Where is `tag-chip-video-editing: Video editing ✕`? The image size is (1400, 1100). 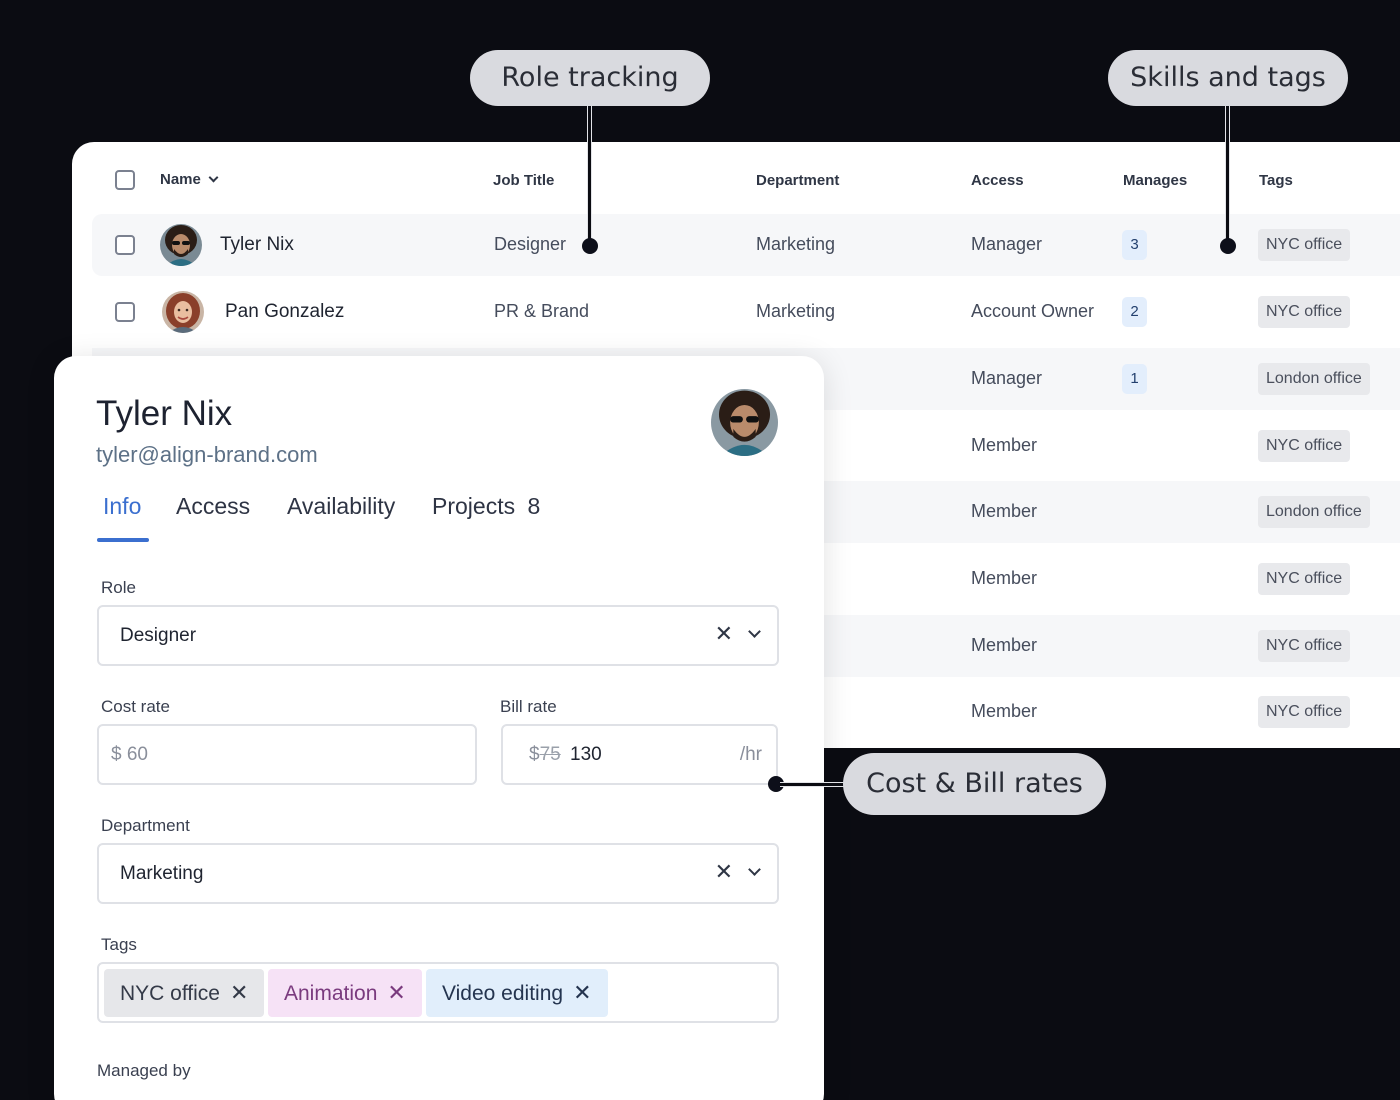
tag-chip-video-editing: Video editing ✕ is located at coordinates (517, 993).